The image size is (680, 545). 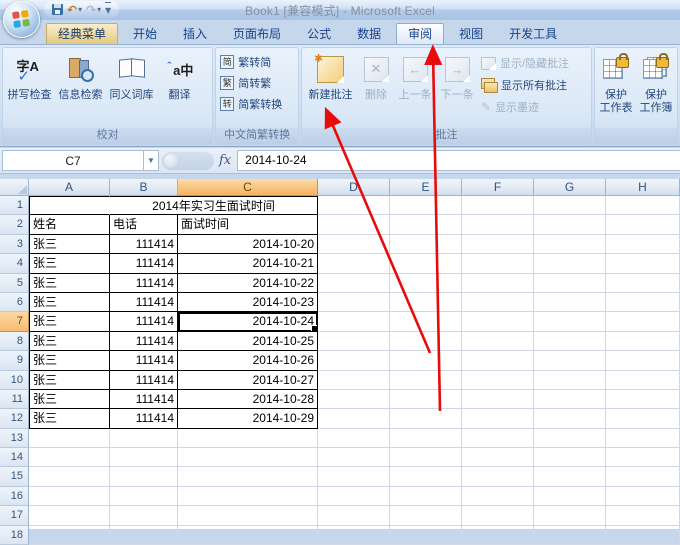 What do you see at coordinates (616, 89) in the screenshot?
I see `protect-sheet-button: 保护 工作表` at bounding box center [616, 89].